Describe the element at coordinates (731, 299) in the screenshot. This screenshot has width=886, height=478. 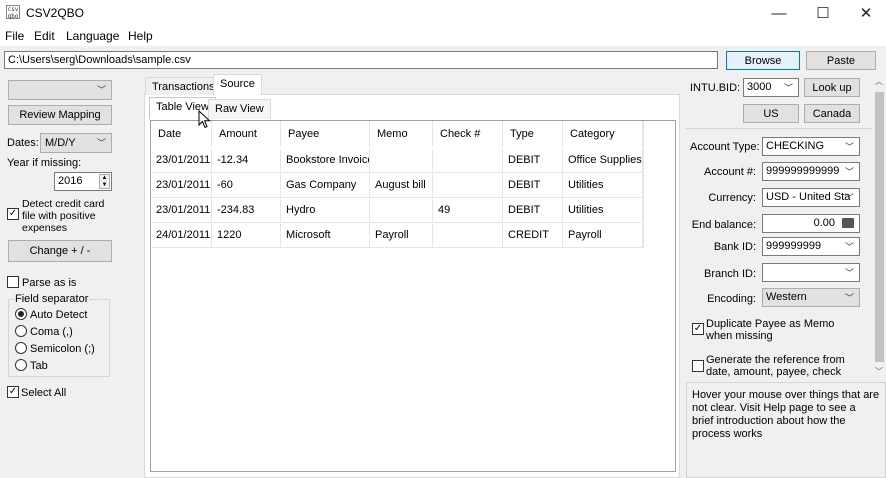
I see `encoding-label: Encoding:` at that location.